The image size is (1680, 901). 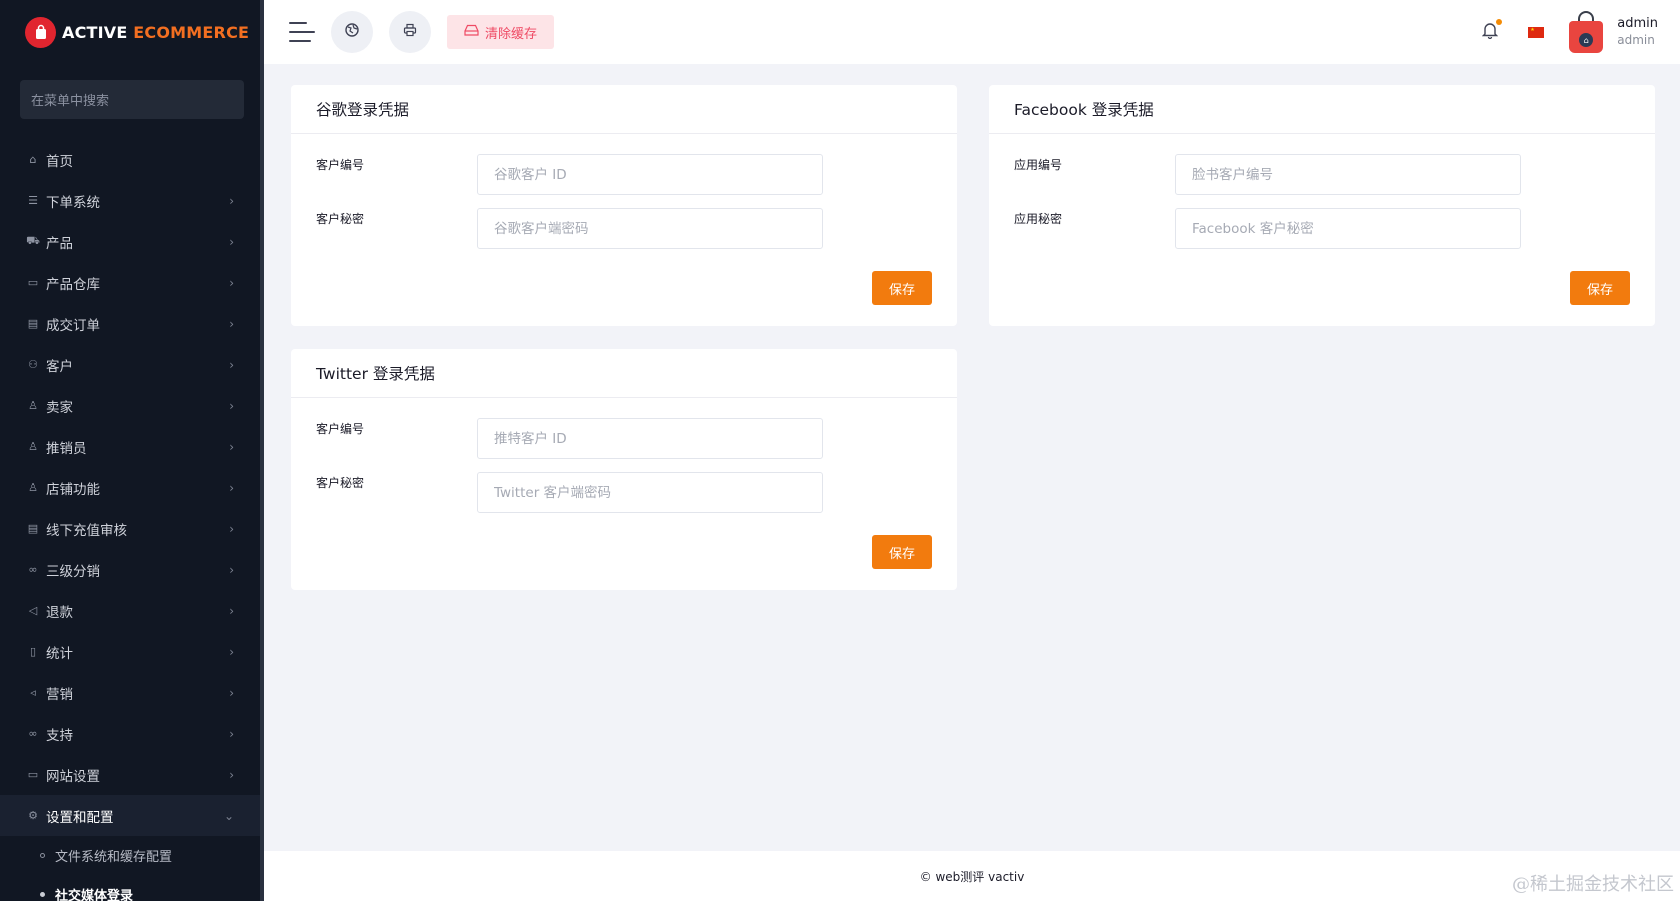 What do you see at coordinates (59, 366) in the screenshot?
I see `sidebar-item-label: 客户` at bounding box center [59, 366].